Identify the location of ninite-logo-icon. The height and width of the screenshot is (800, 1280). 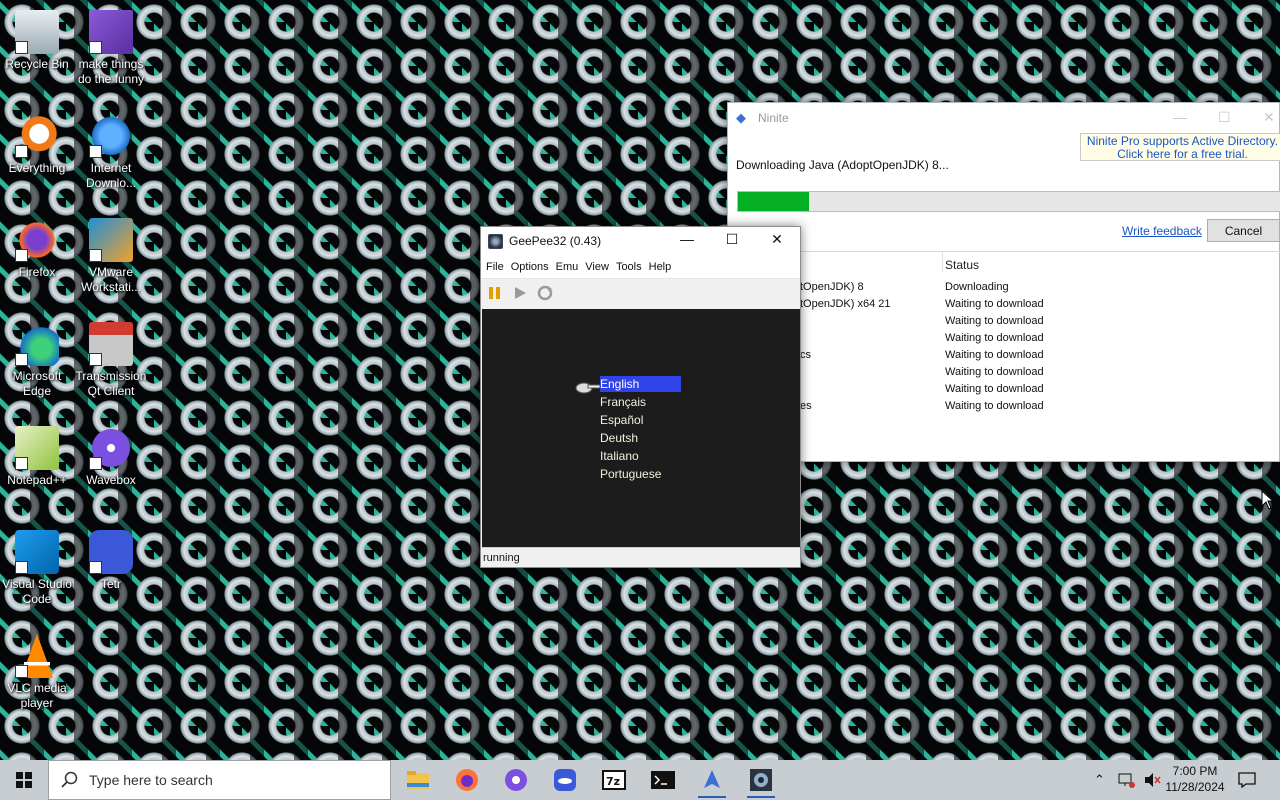
(712, 779).